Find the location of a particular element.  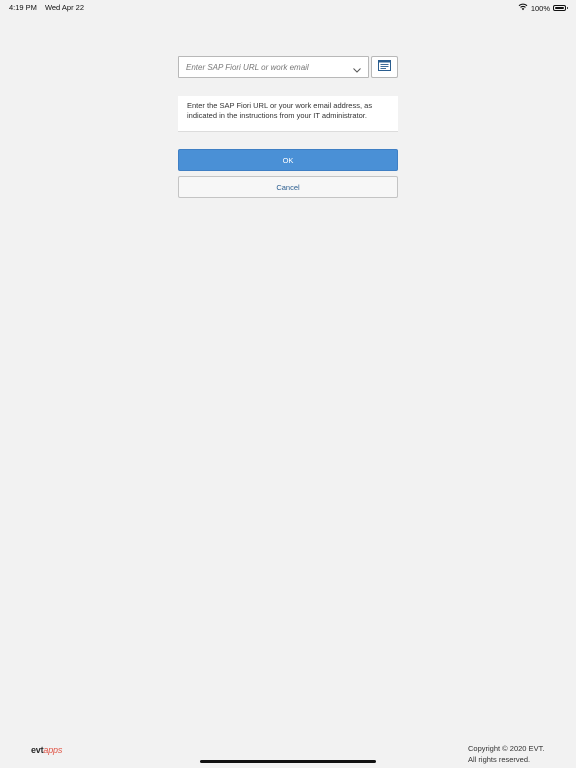

document-button is located at coordinates (384, 67).